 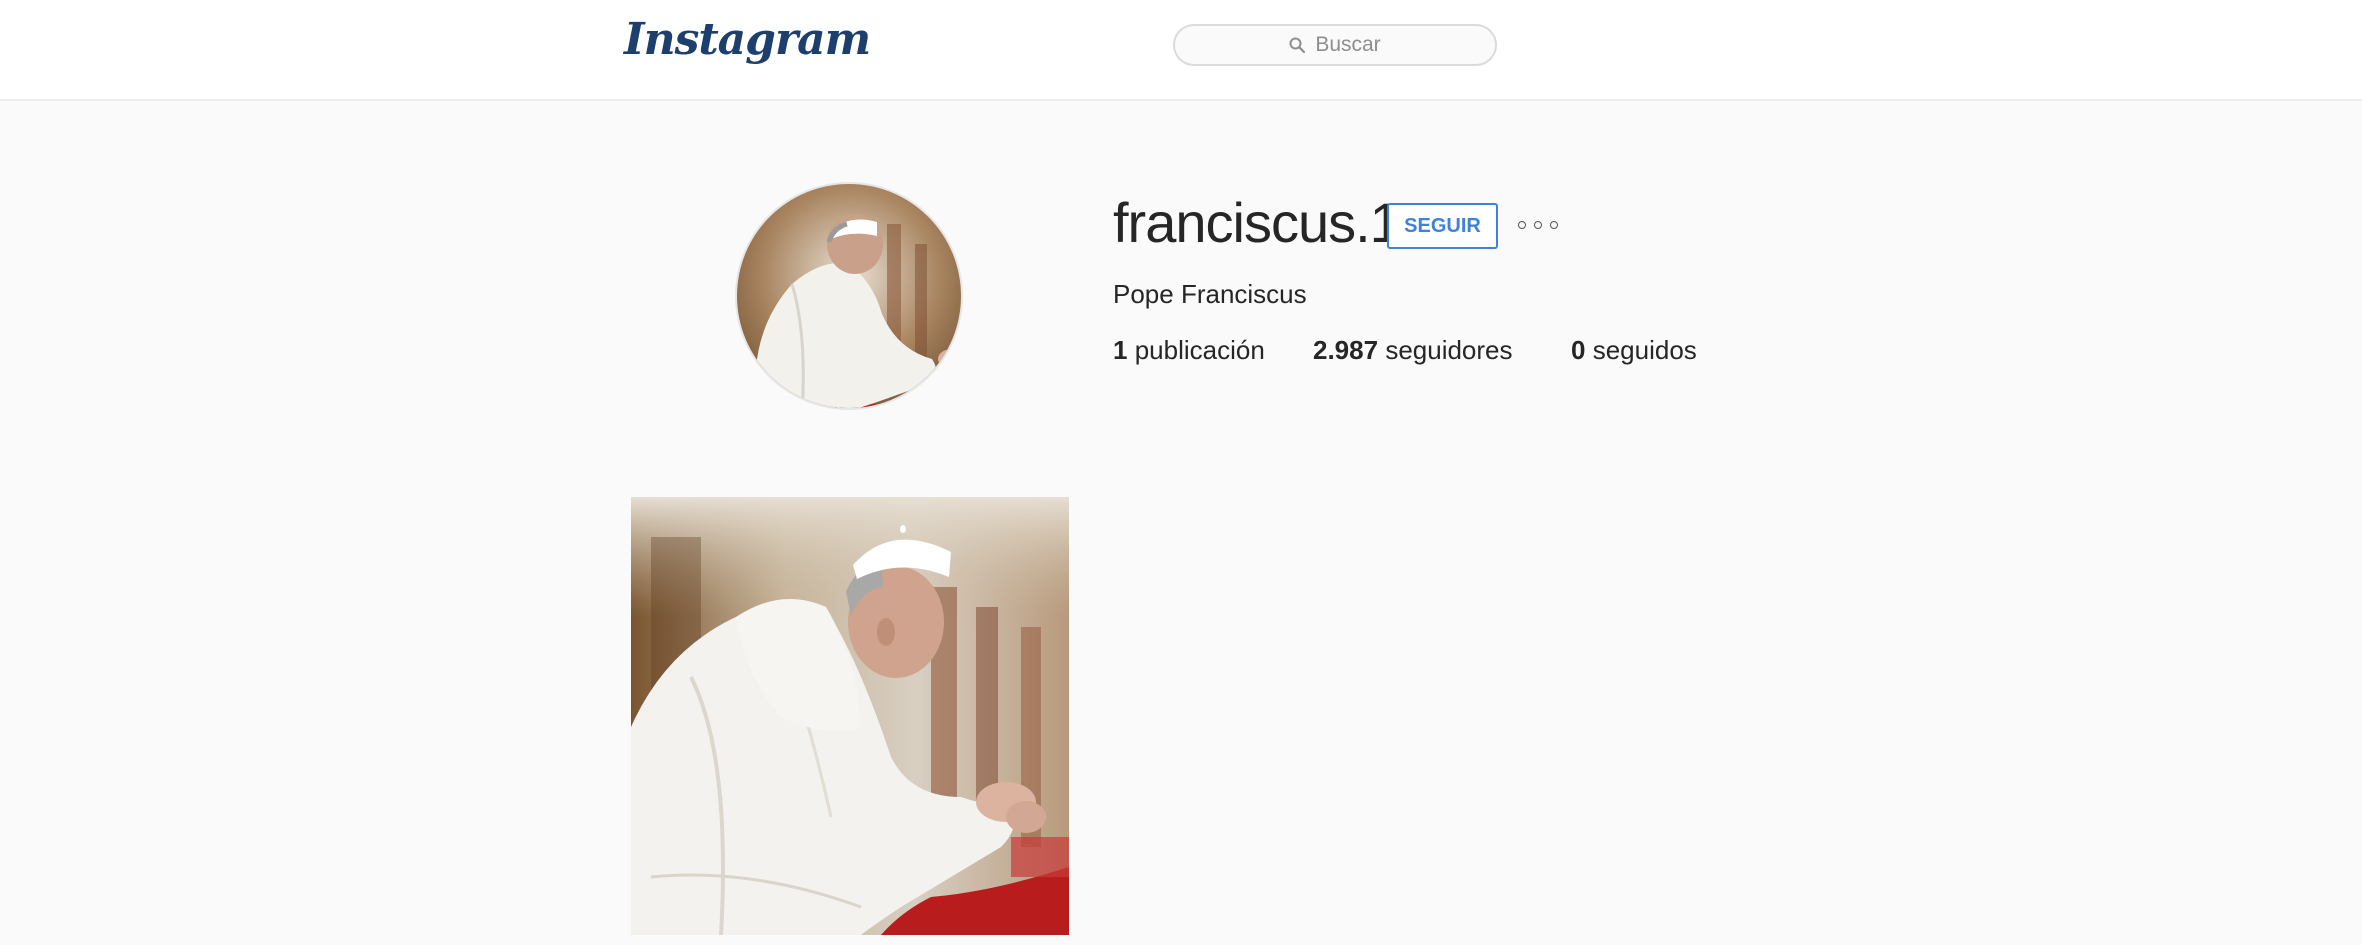 What do you see at coordinates (1210, 294) in the screenshot?
I see `profile-full-name: Pope Franciscus` at bounding box center [1210, 294].